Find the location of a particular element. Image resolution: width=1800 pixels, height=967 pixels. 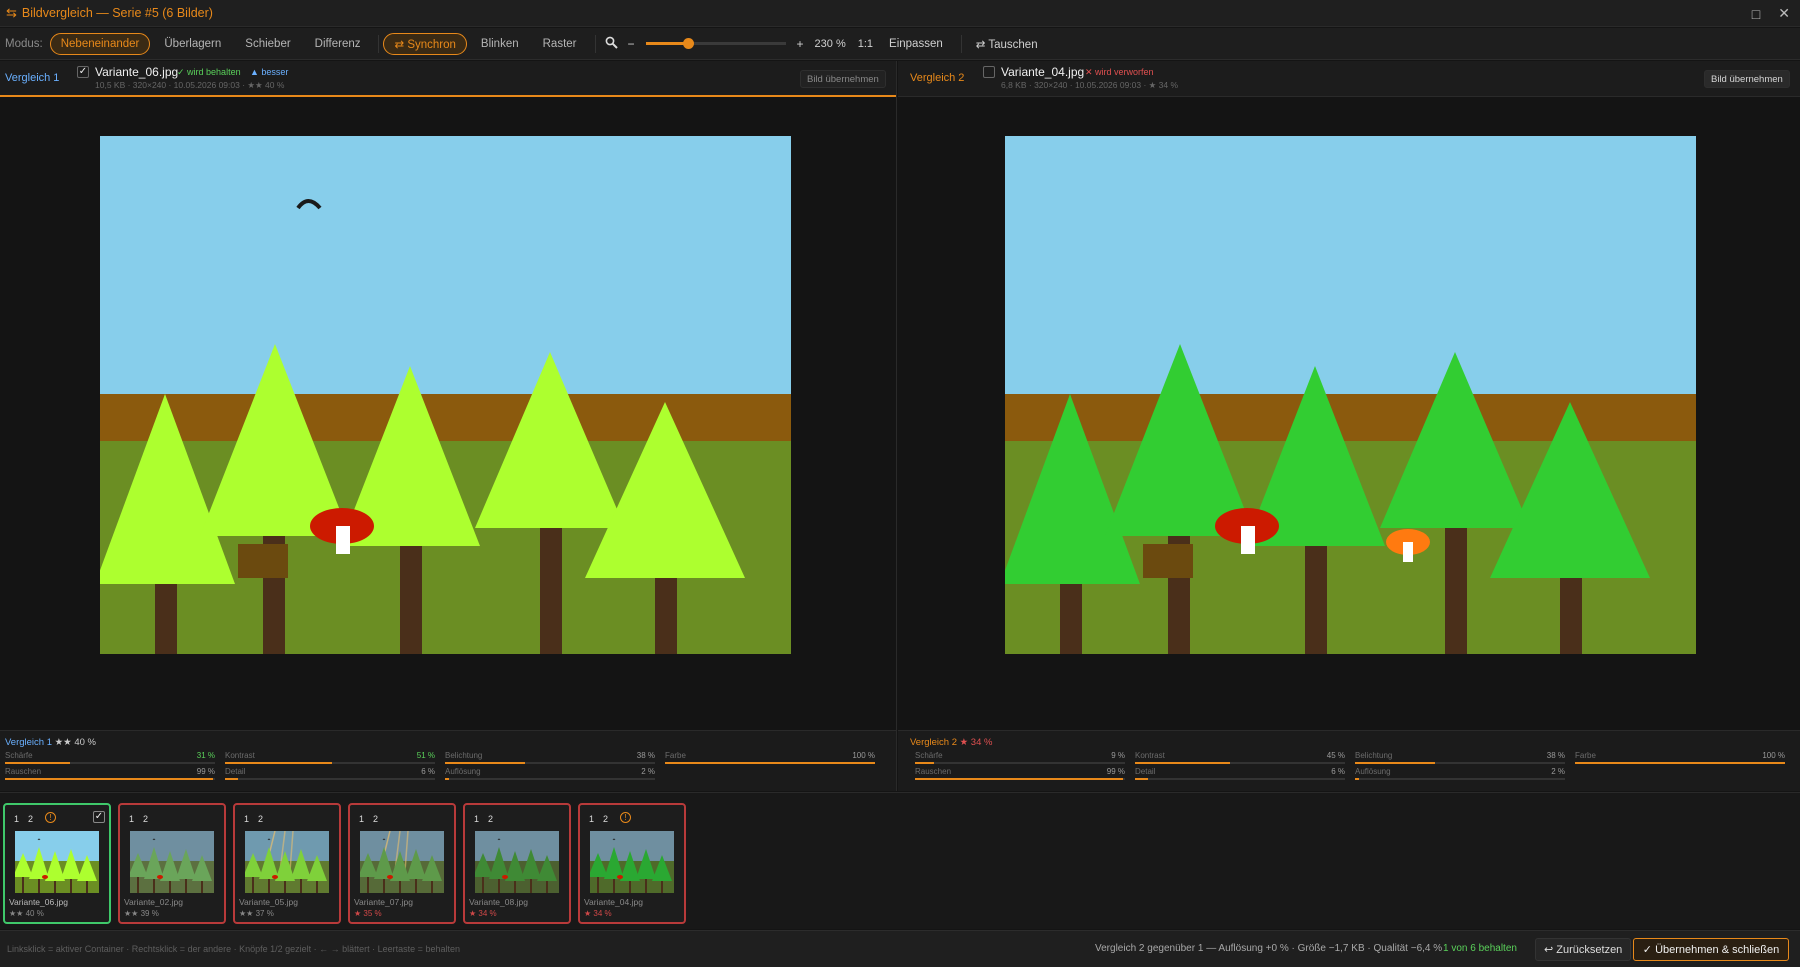

thumbnail-filename: Variante_04.jpg is located at coordinates (613, 902).